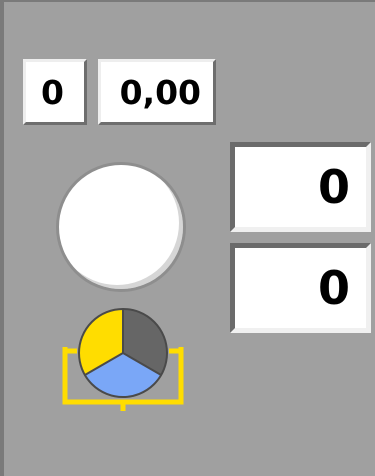  Describe the element at coordinates (121, 227) in the screenshot. I see `status-lamp-indicator` at that location.